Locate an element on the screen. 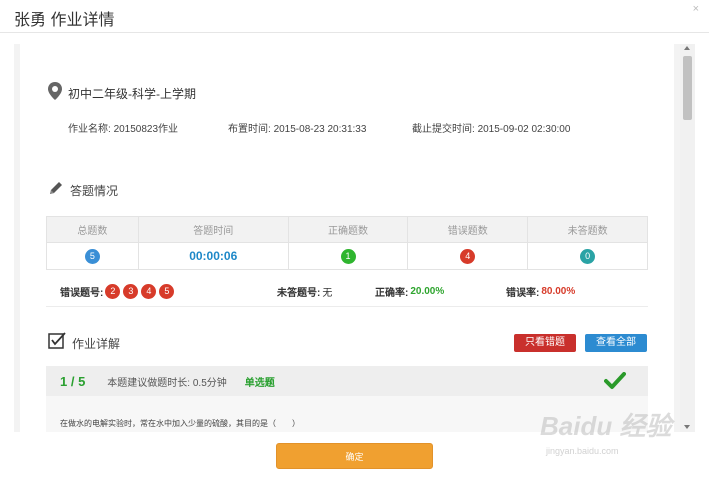 This screenshot has width=709, height=478. assigned-time-label: 布置时间: is located at coordinates (249, 129).